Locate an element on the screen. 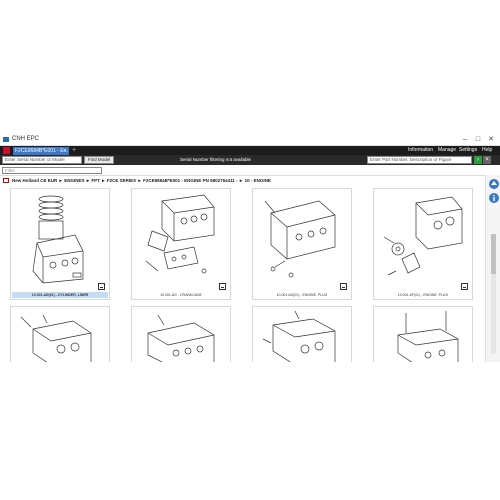 The width and height of the screenshot is (500, 500). close-window-button: ✕ is located at coordinates (491, 139).